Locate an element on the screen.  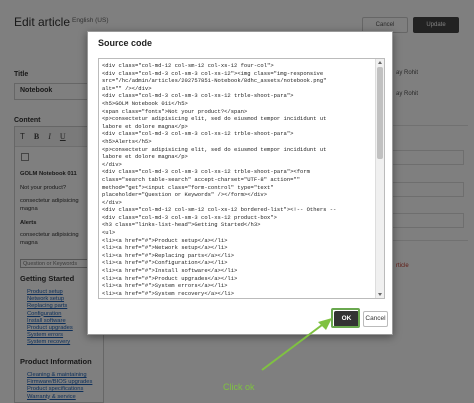
callout-text: Click ok is located at coordinates (239, 387).